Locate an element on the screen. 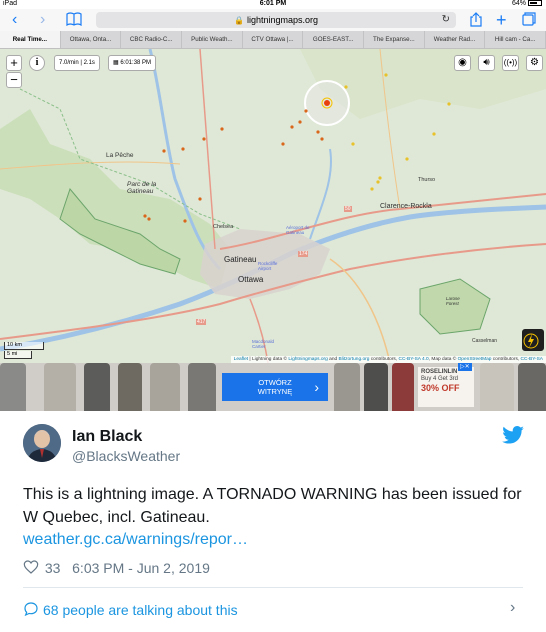 Image resolution: width=546 pixels, height=632 pixels. settings-gear-icon: ⚙ is located at coordinates (534, 63).